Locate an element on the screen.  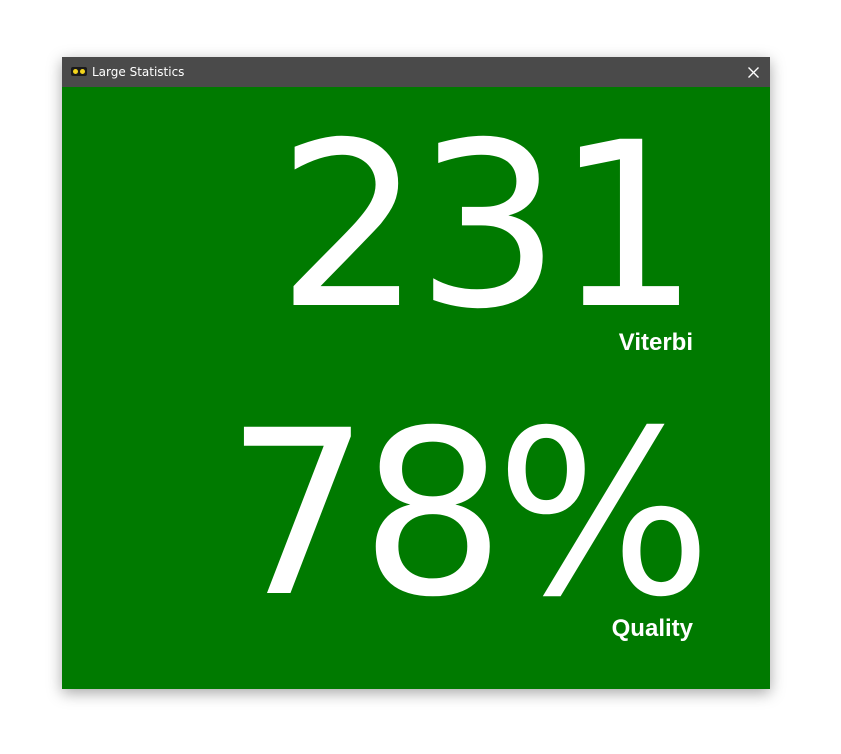
app-icon-left-lens is located at coordinates (75, 71).